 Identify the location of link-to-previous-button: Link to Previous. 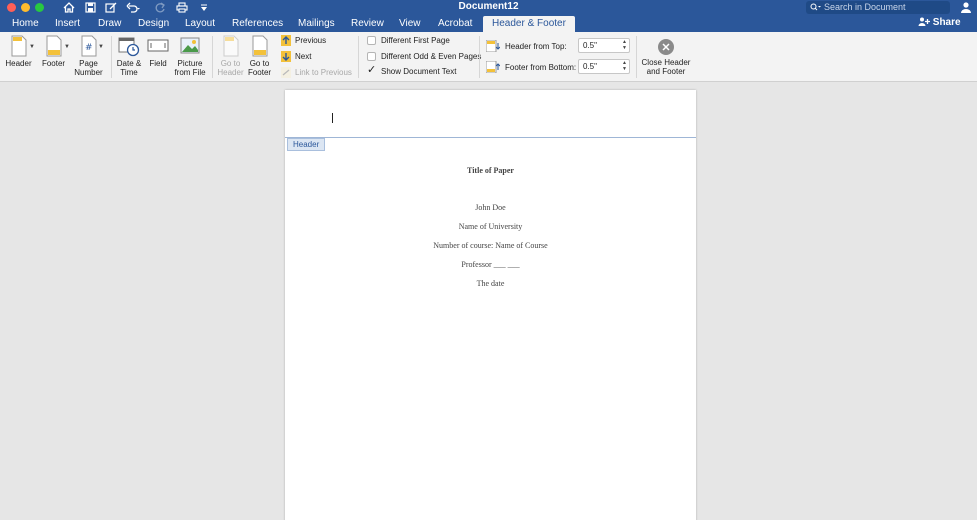
(316, 72).